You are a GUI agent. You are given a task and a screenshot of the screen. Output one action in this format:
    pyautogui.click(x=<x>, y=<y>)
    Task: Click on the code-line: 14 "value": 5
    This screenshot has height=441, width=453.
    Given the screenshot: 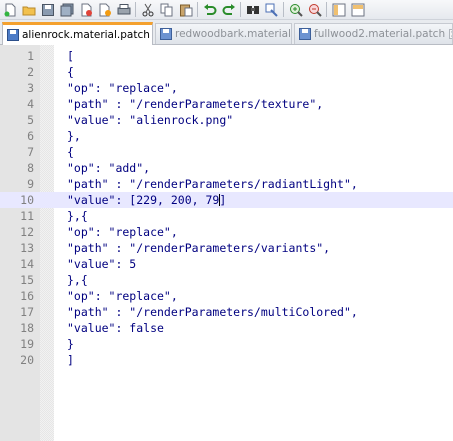 What is the action you would take?
    pyautogui.click(x=226, y=264)
    